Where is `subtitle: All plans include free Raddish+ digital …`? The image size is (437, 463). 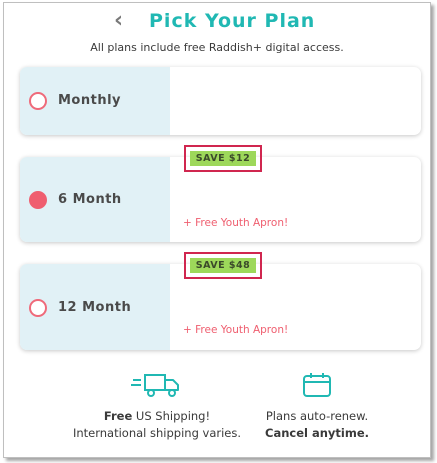 subtitle: All plans include free Raddish+ digital … is located at coordinates (217, 47).